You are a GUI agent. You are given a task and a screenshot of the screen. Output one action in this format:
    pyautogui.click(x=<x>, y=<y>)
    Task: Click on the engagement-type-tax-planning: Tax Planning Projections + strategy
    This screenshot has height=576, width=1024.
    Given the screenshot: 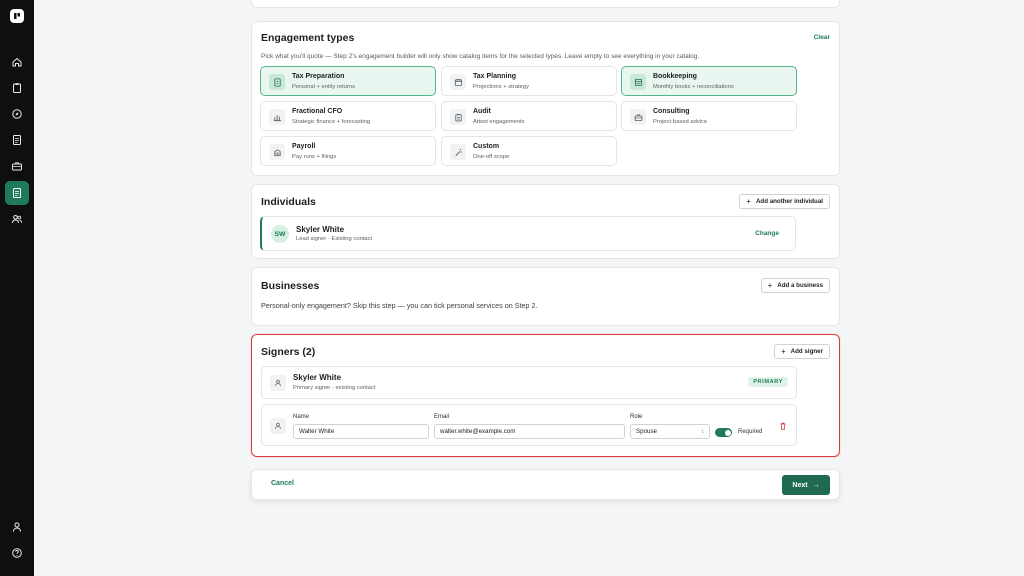 What is the action you would take?
    pyautogui.click(x=529, y=81)
    